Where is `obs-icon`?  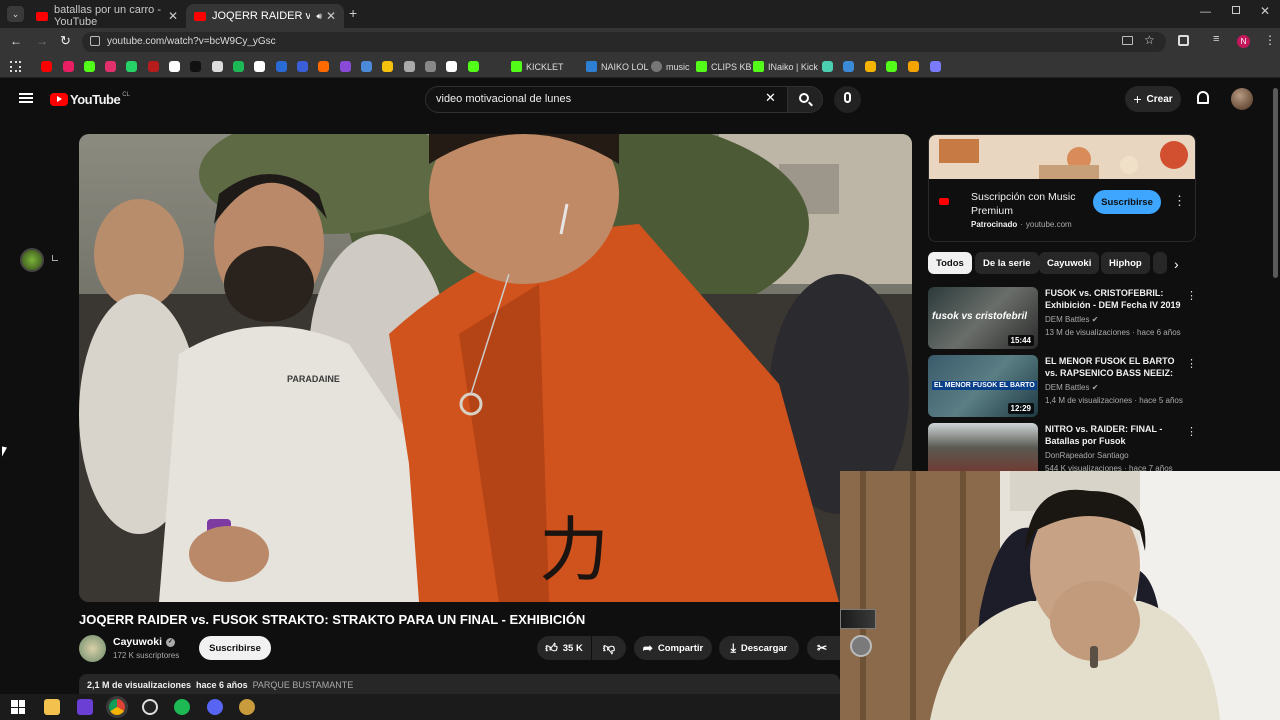 obs-icon is located at coordinates (150, 707).